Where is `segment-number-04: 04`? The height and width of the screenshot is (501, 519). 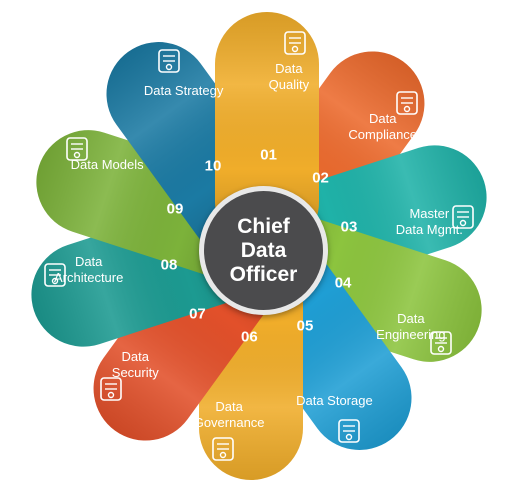
segment-number-04: 04 is located at coordinates (343, 283).